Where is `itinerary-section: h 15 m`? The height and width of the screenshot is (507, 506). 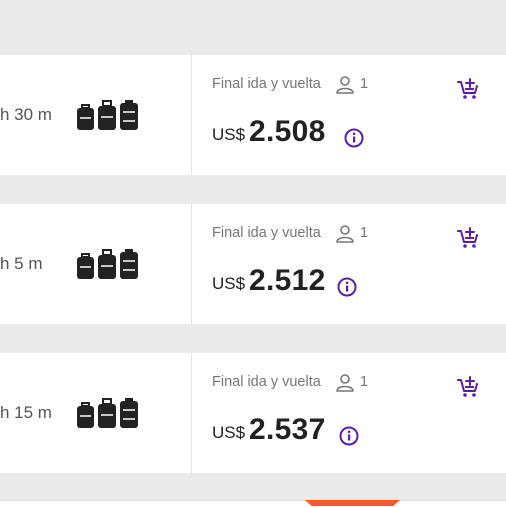
itinerary-section: h 15 m is located at coordinates (95, 413).